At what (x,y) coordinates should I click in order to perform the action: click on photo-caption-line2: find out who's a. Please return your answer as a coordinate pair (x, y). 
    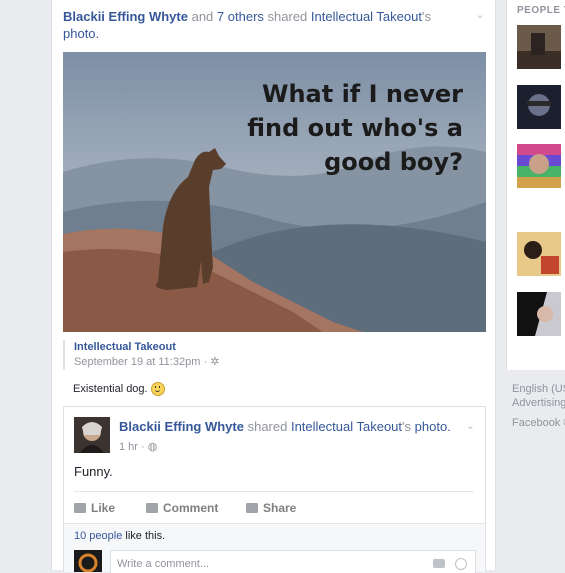
    Looking at the image, I should click on (355, 128).